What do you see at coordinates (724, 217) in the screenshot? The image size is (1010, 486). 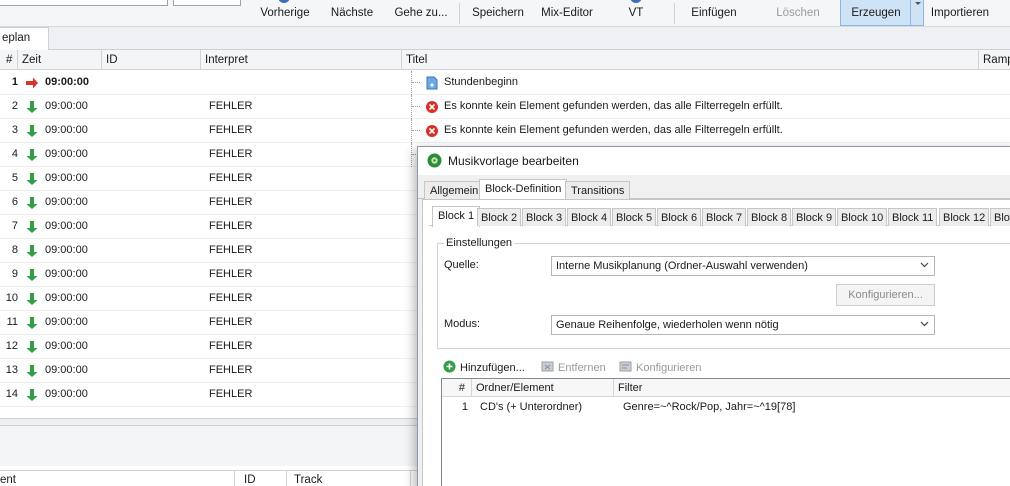 I see `tab-block-7: Block 7` at bounding box center [724, 217].